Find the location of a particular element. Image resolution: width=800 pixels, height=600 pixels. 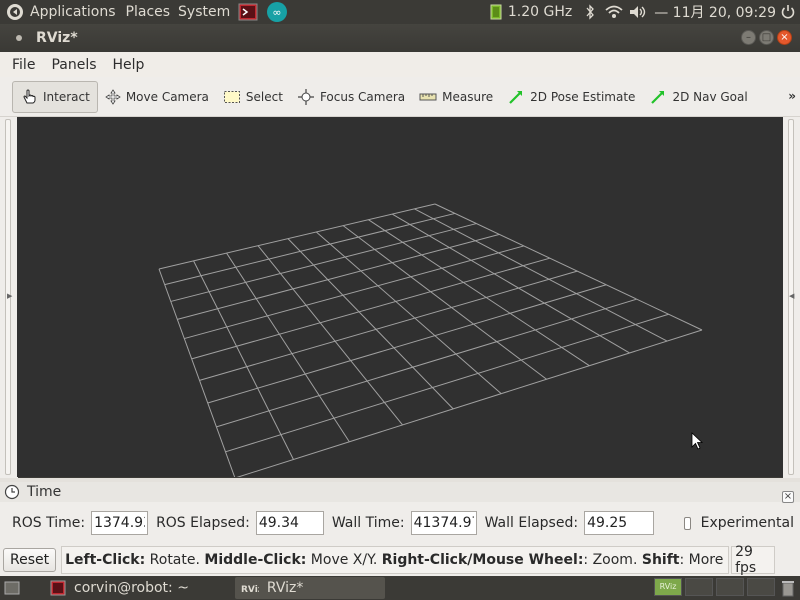

places-label: Places is located at coordinates (148, 12).